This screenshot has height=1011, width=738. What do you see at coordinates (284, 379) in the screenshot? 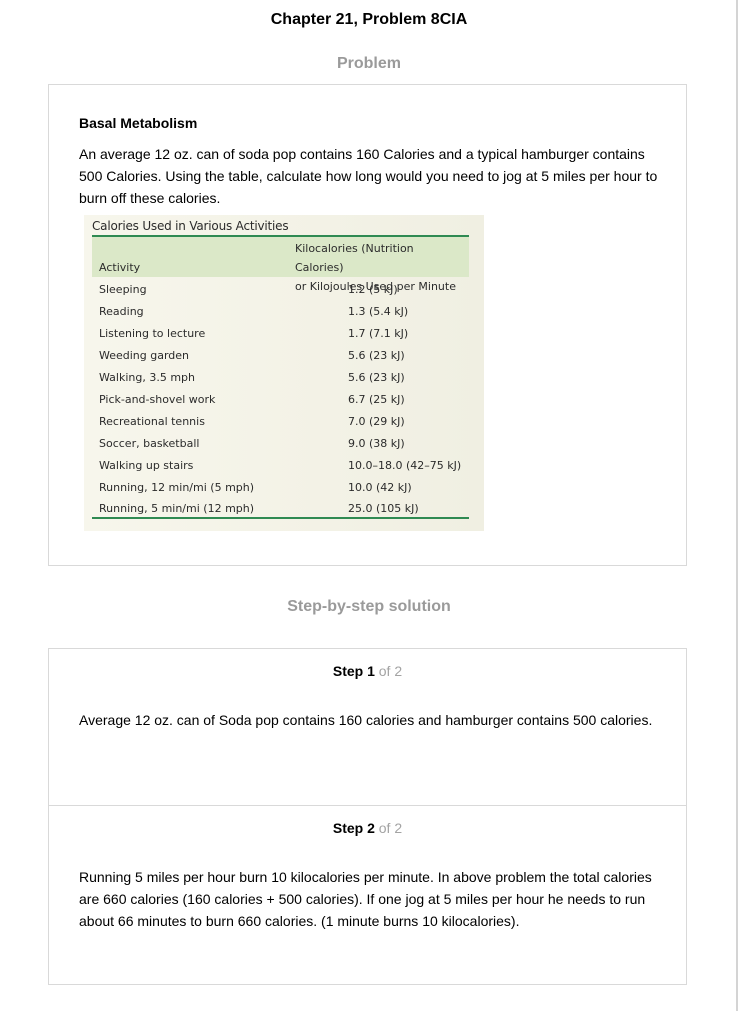
I see `table-row: Walking, 3.5 mph 5.6 (23 kJ)` at bounding box center [284, 379].